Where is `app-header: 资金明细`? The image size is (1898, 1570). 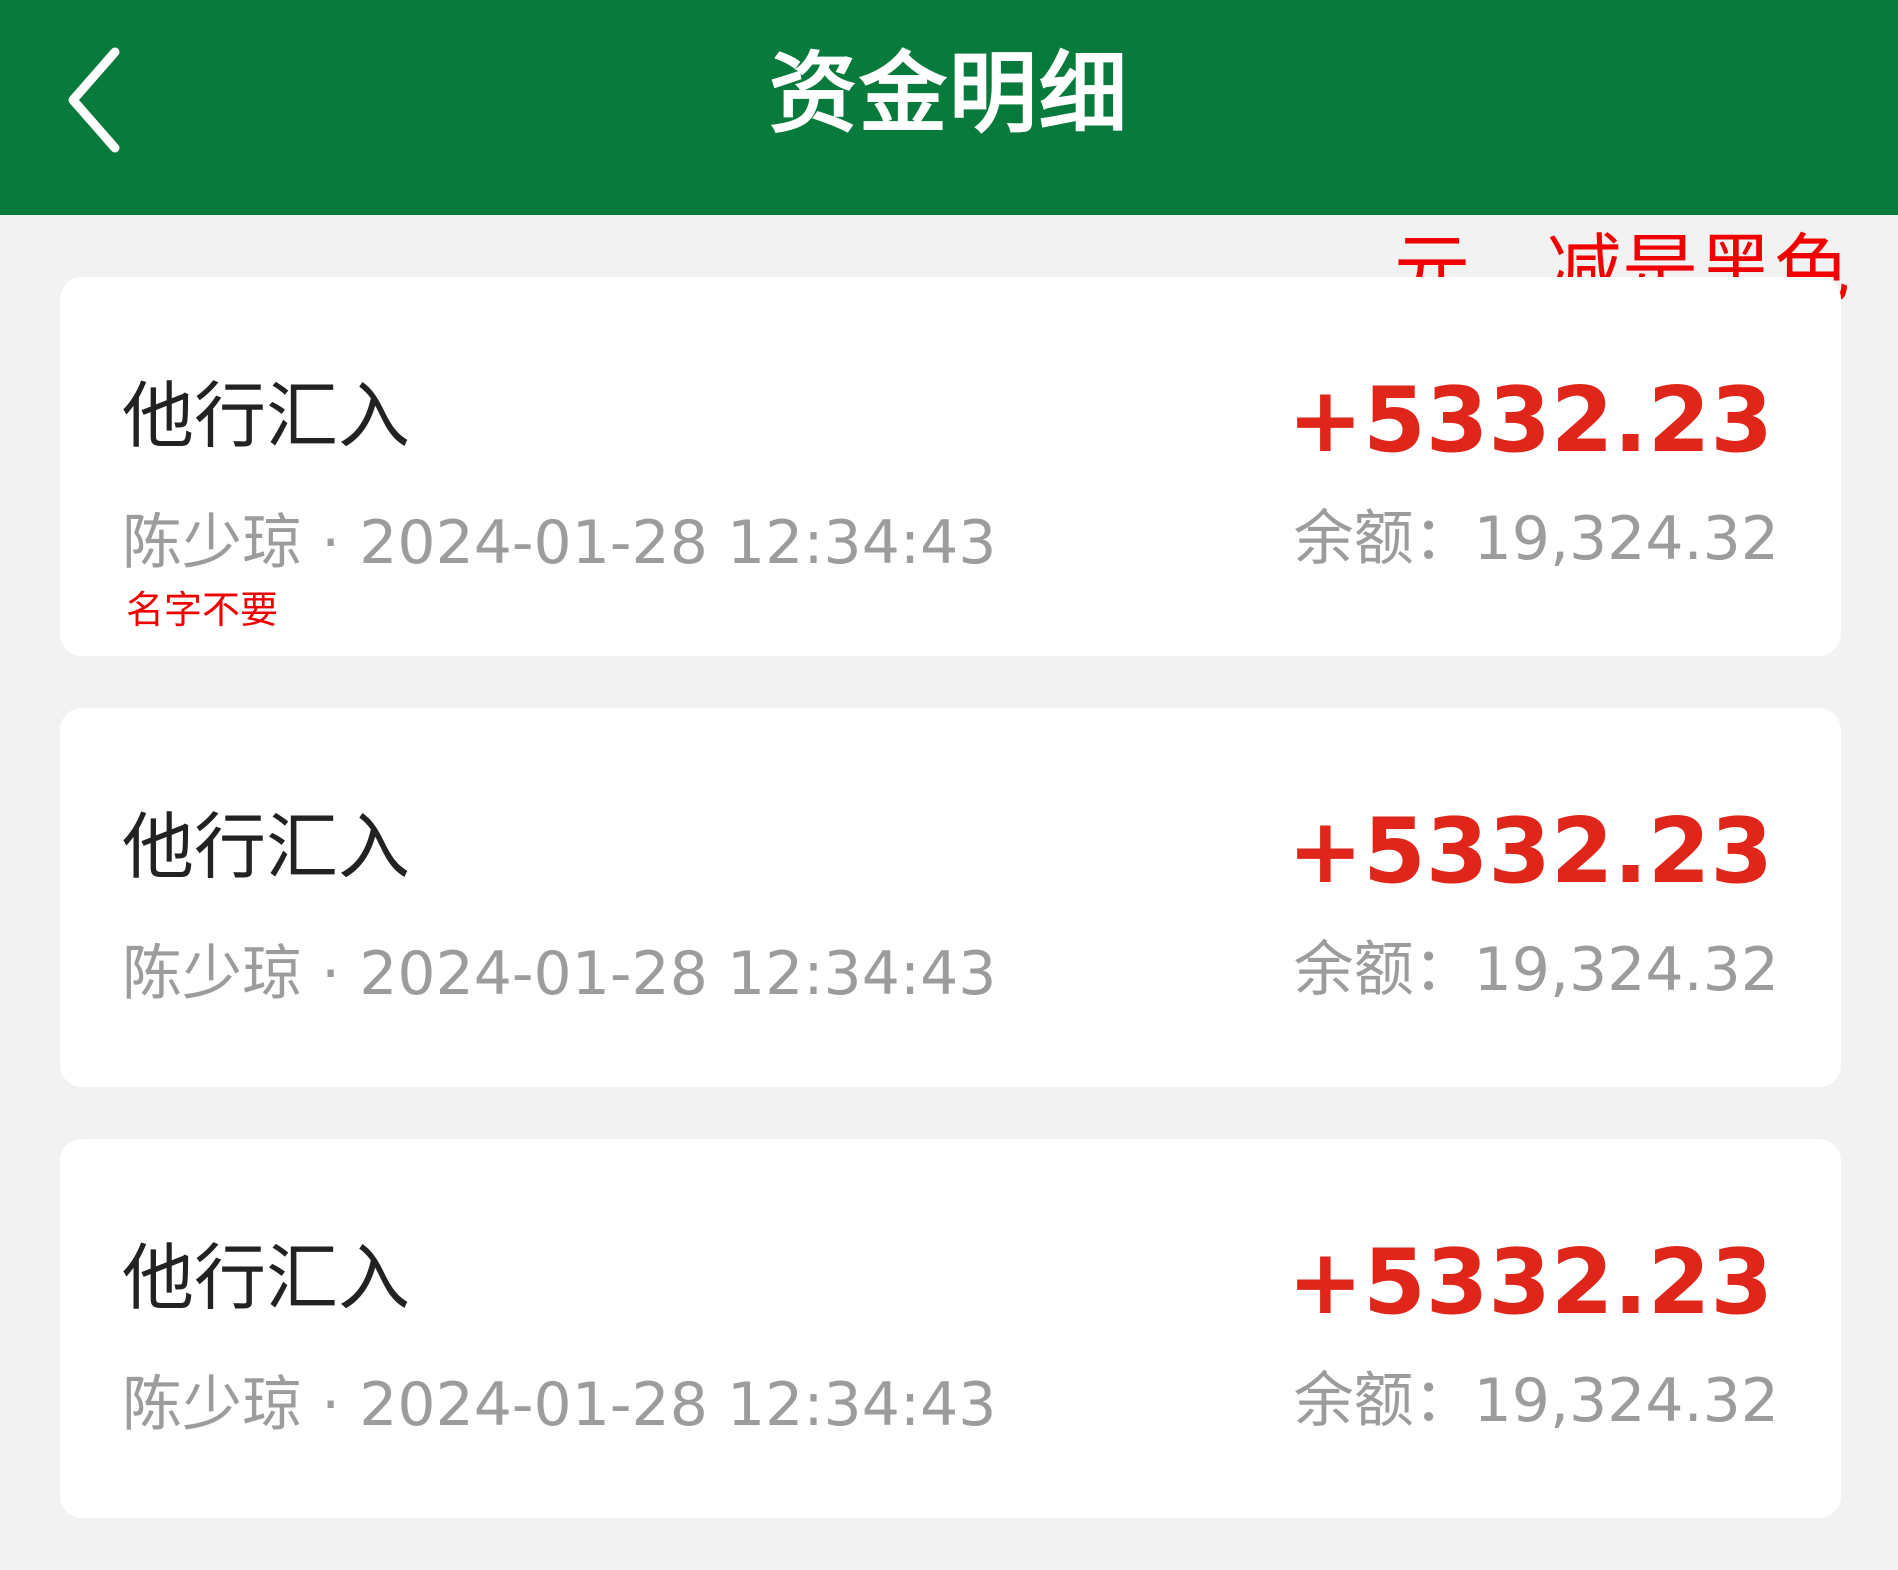 app-header: 资金明细 is located at coordinates (949, 107).